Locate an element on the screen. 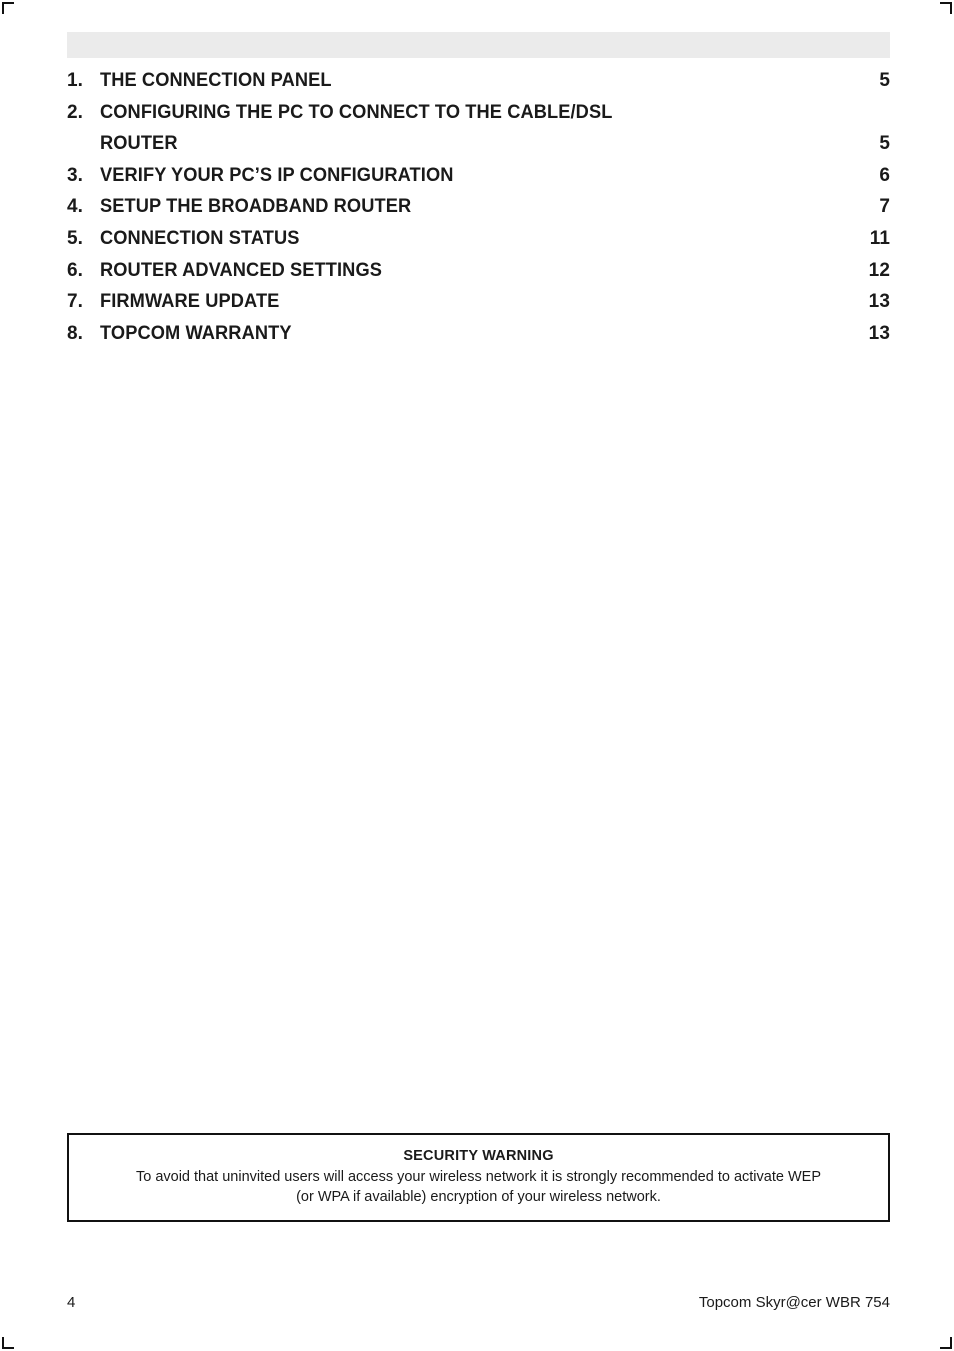 Image resolution: width=954 pixels, height=1351 pixels. toc-entry-2-continuation: ROUTER 5 is located at coordinates (478, 149).